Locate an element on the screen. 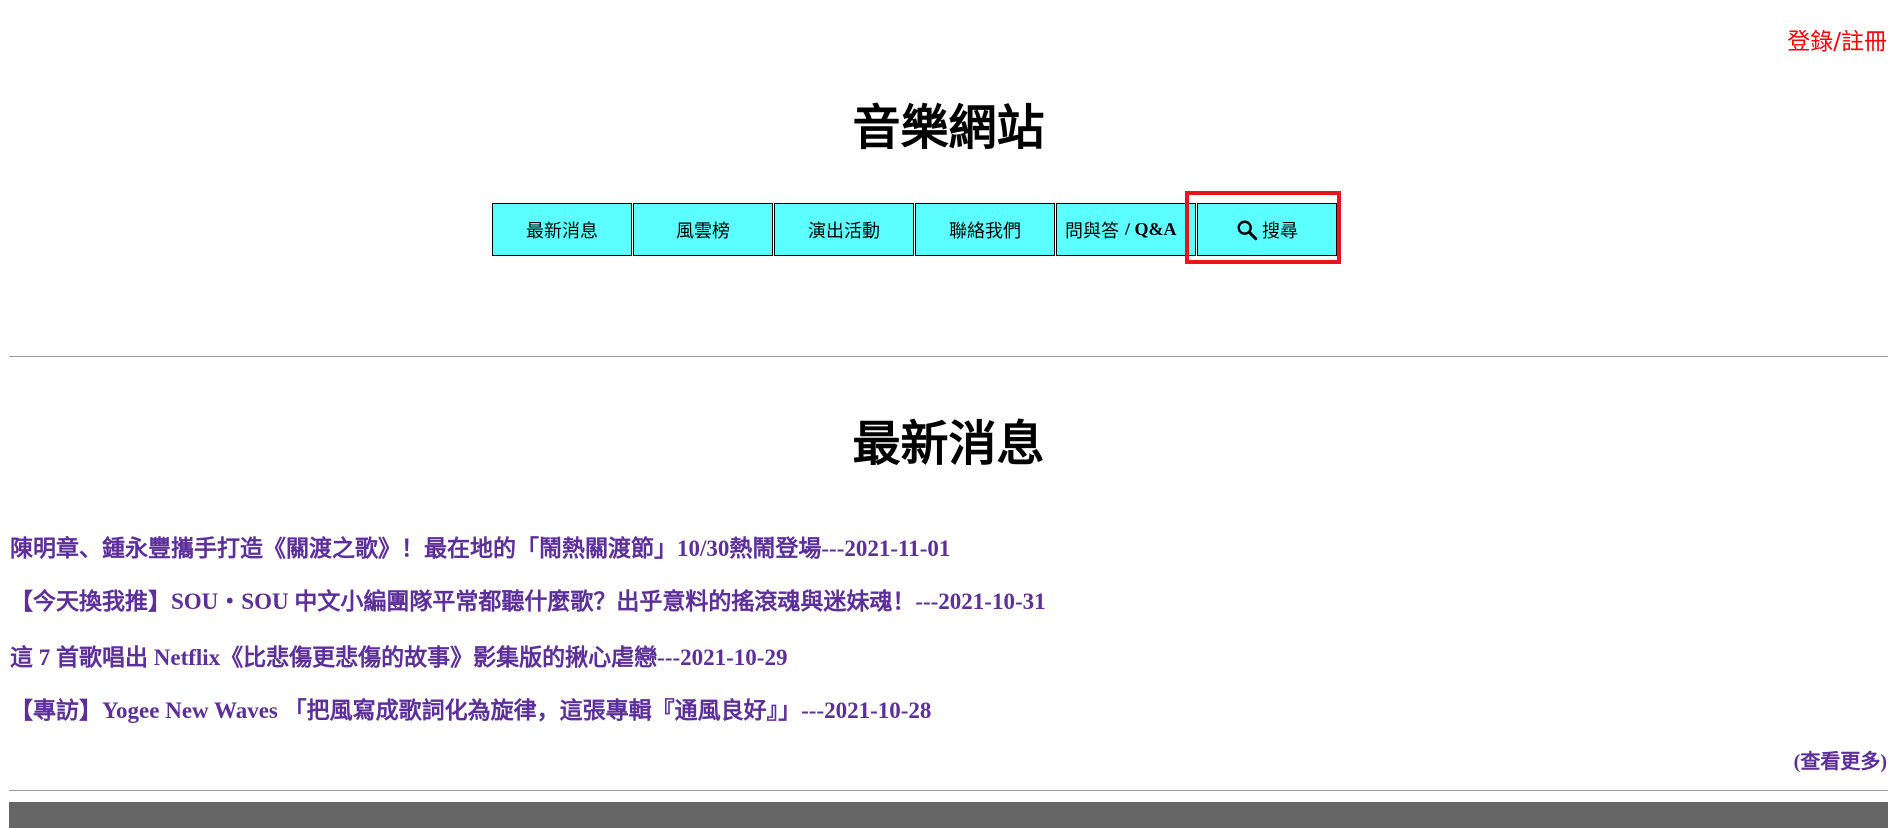  view-more-link: (查看更多) is located at coordinates (1840, 759).